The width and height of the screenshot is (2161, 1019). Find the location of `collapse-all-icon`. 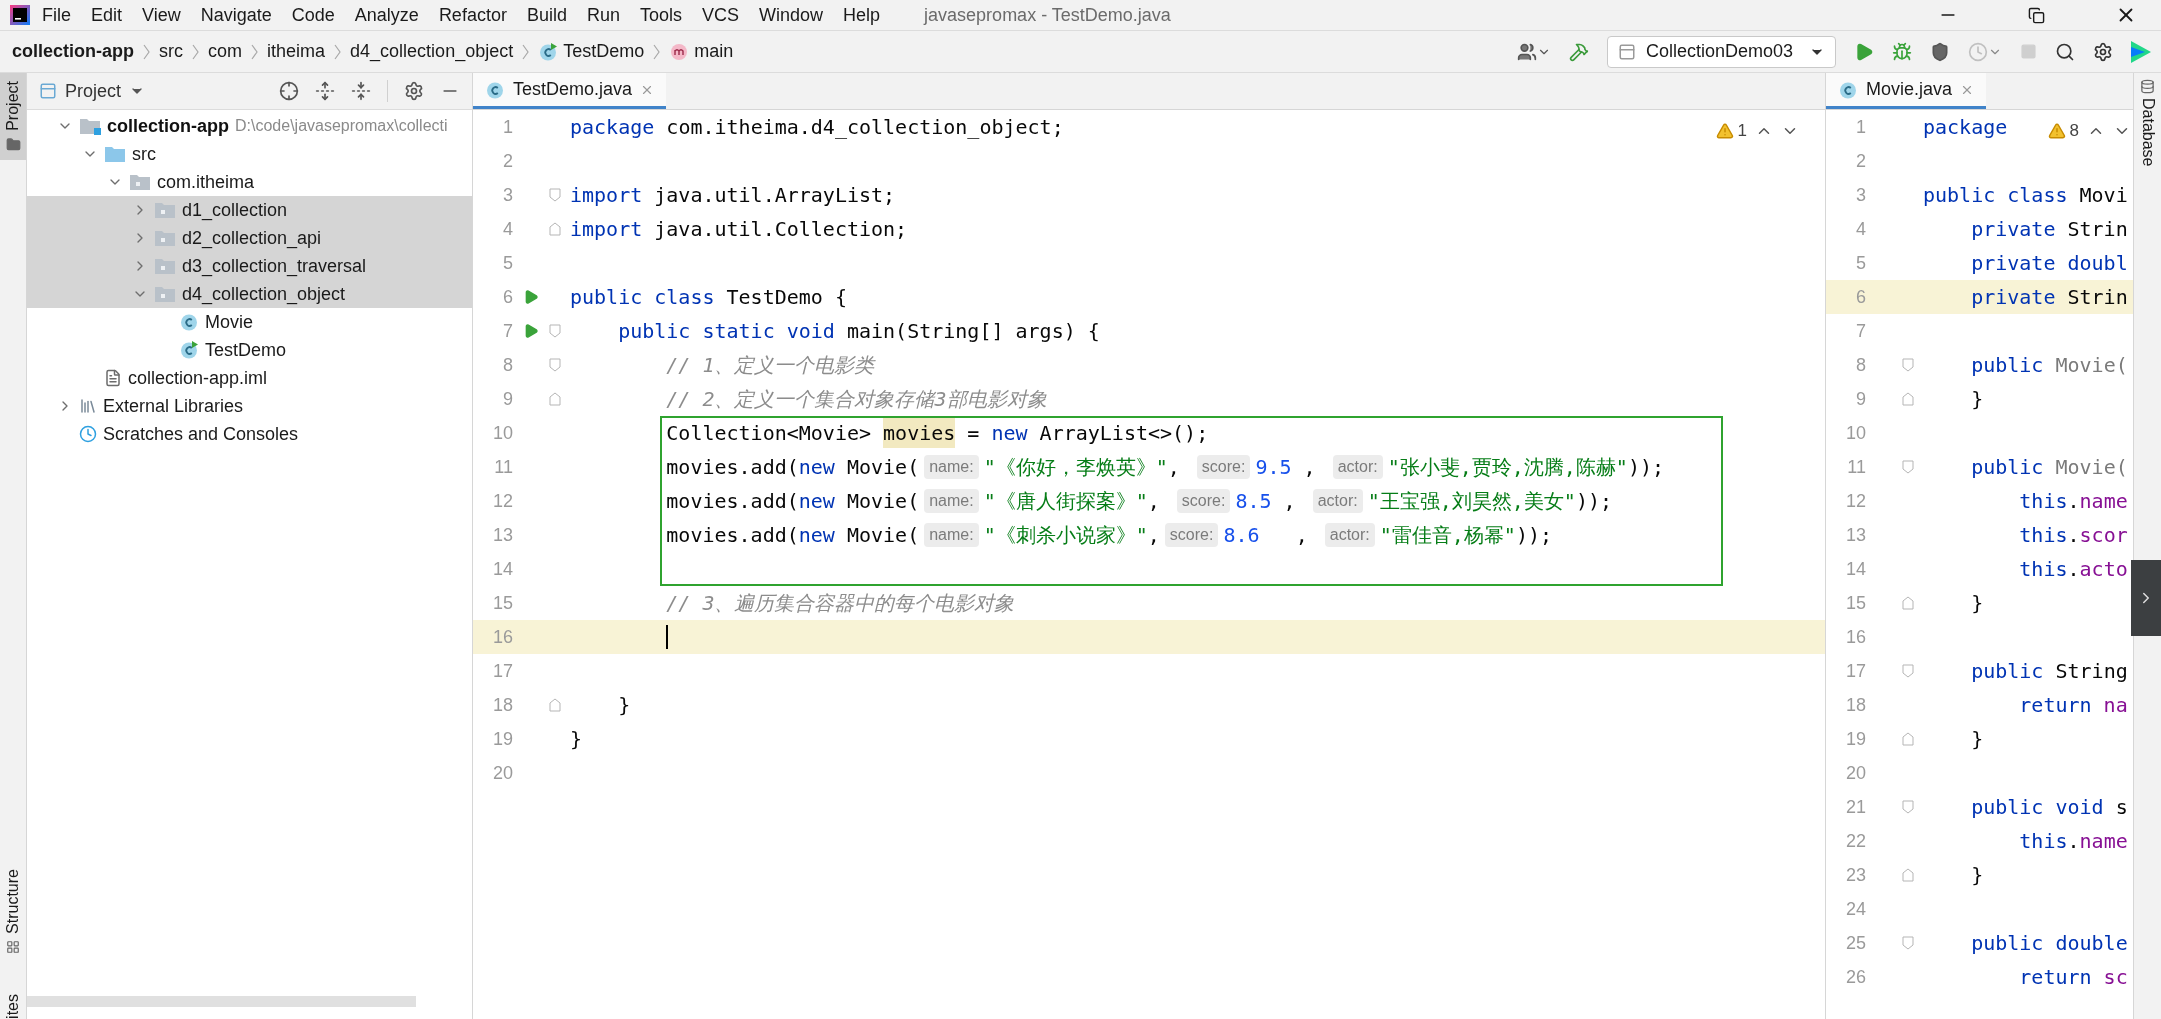

collapse-all-icon is located at coordinates (361, 91).